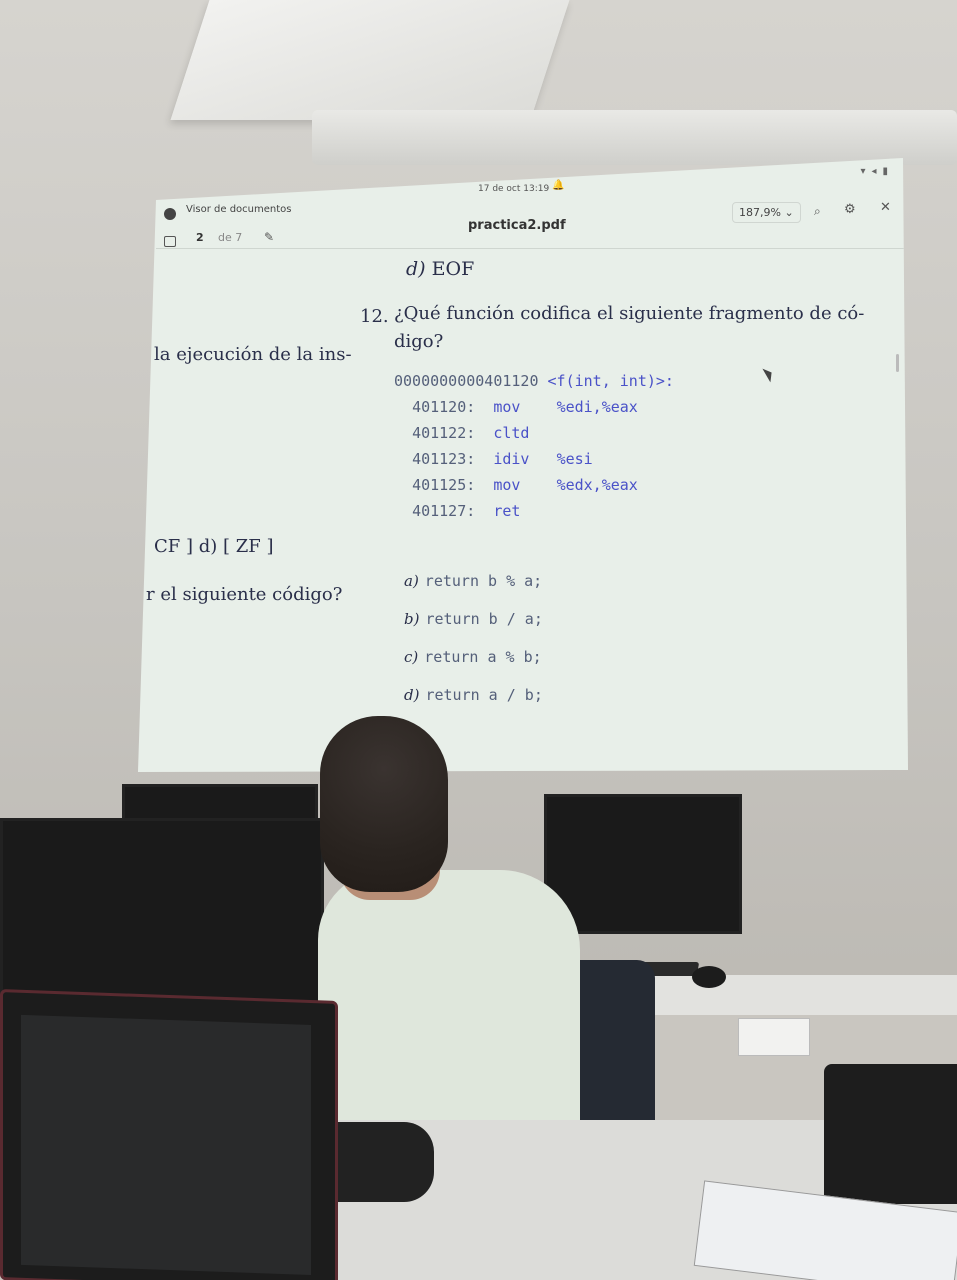  I want to click on code-address: 0000000000401120, so click(471, 381).